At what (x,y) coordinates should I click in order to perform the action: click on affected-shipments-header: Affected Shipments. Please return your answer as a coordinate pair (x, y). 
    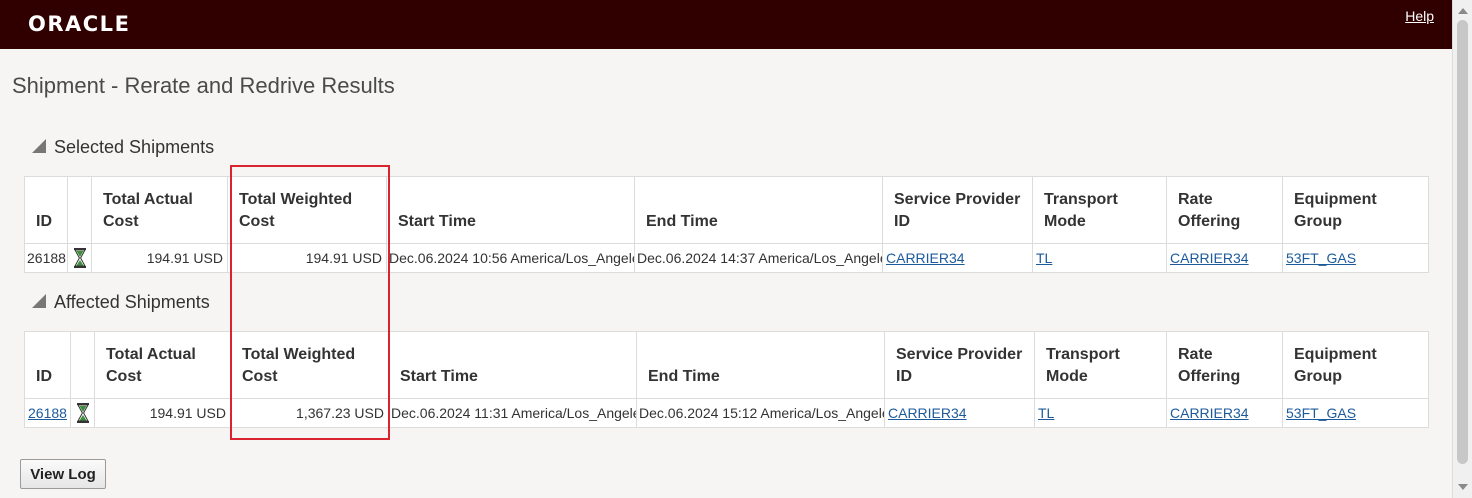
    Looking at the image, I should click on (121, 302).